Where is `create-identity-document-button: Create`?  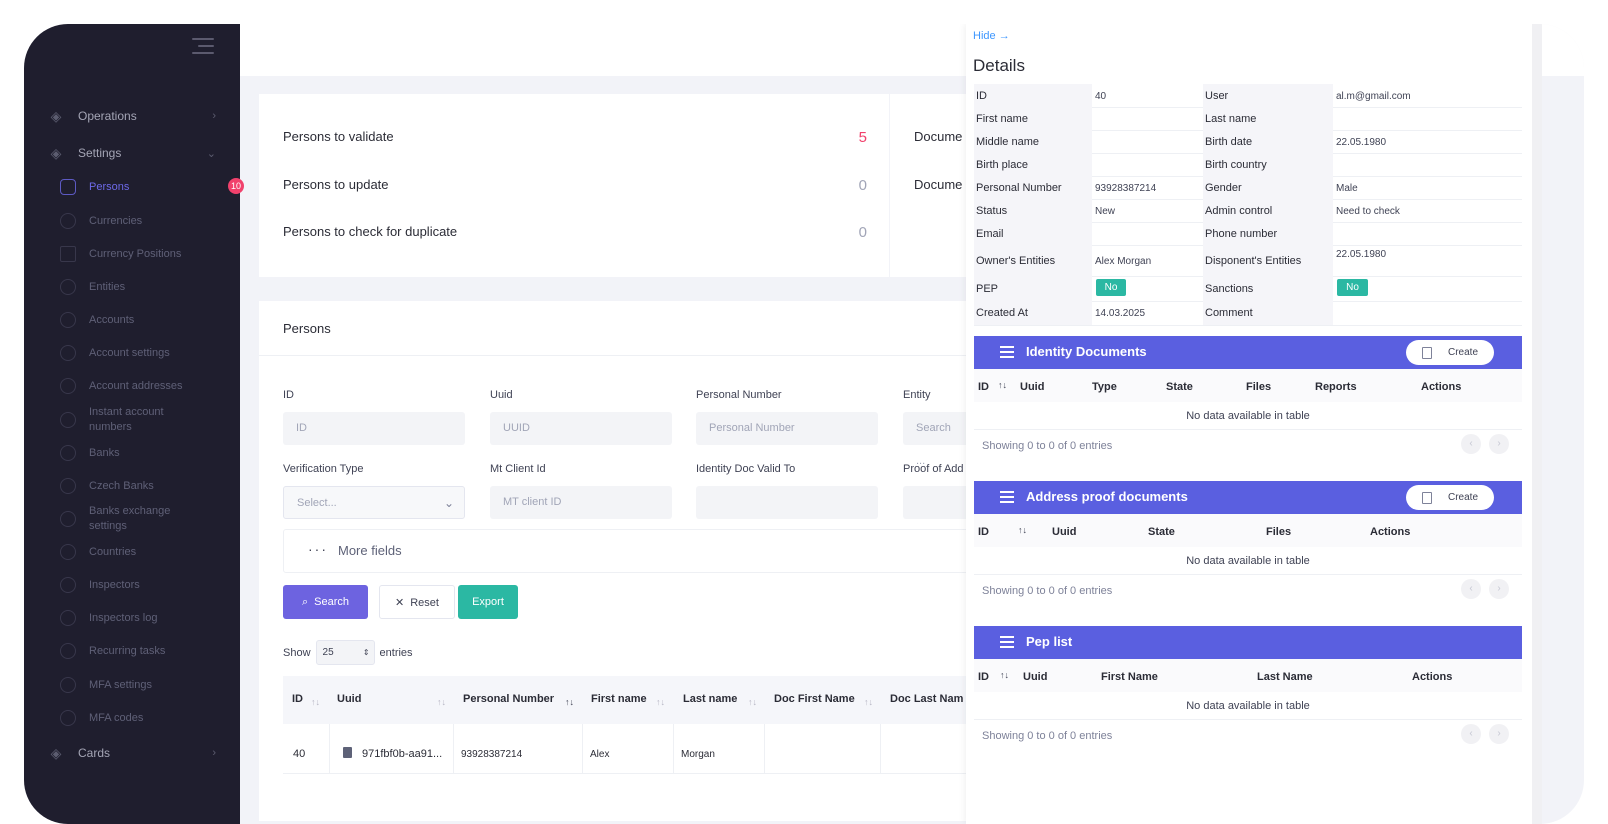 create-identity-document-button: Create is located at coordinates (1450, 352).